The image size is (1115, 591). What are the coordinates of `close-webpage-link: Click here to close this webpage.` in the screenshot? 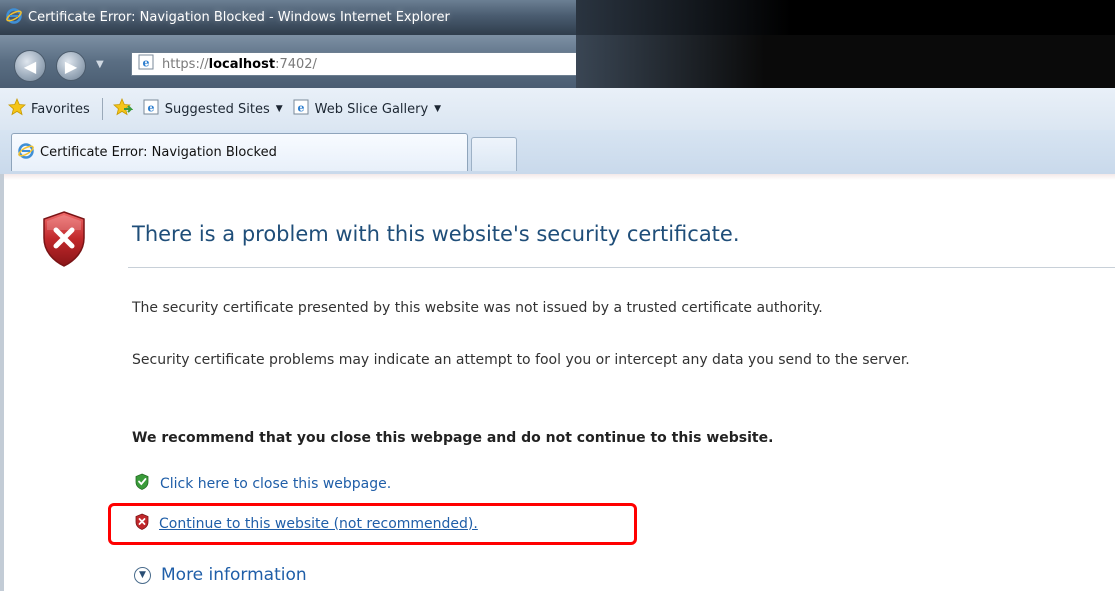 It's located at (275, 484).